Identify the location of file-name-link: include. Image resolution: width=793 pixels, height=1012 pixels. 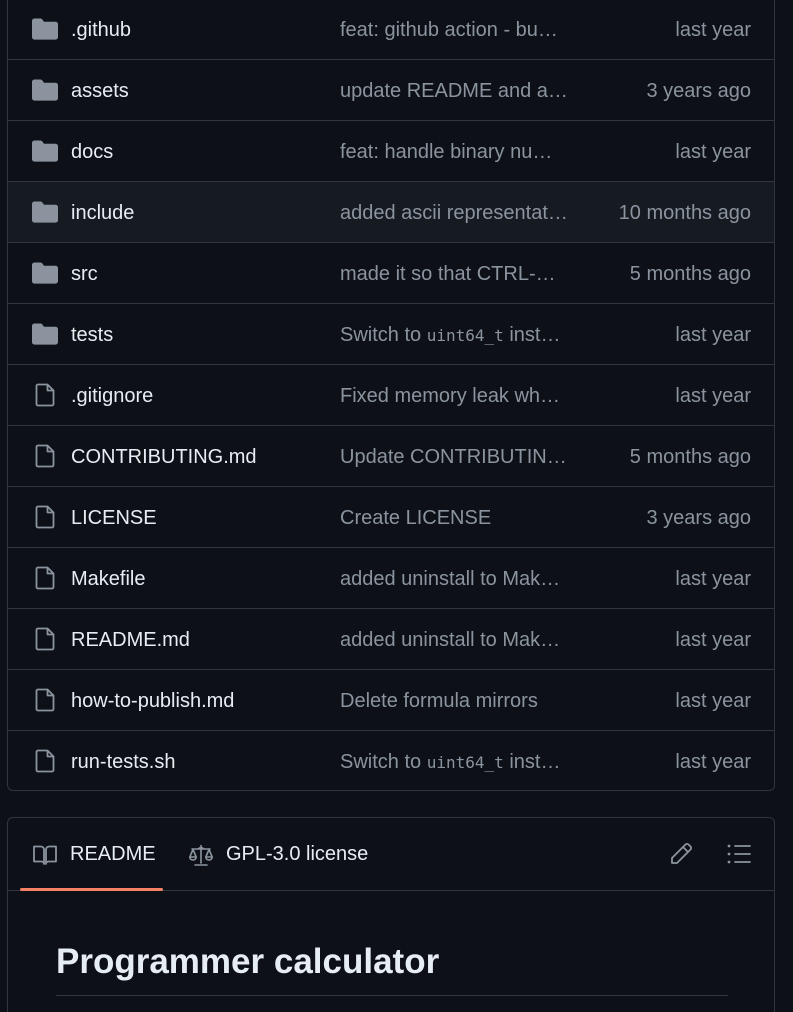
(102, 213).